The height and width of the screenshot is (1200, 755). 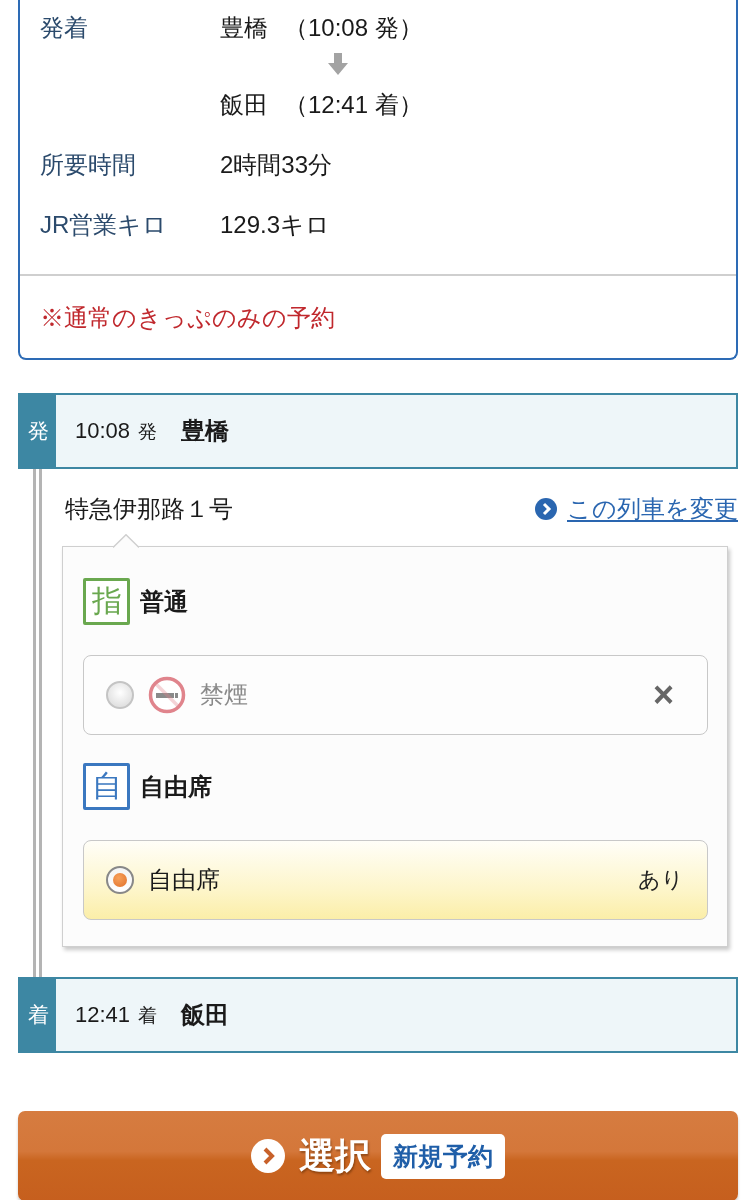 I want to click on route-time: （12:41 着）, so click(x=353, y=105).